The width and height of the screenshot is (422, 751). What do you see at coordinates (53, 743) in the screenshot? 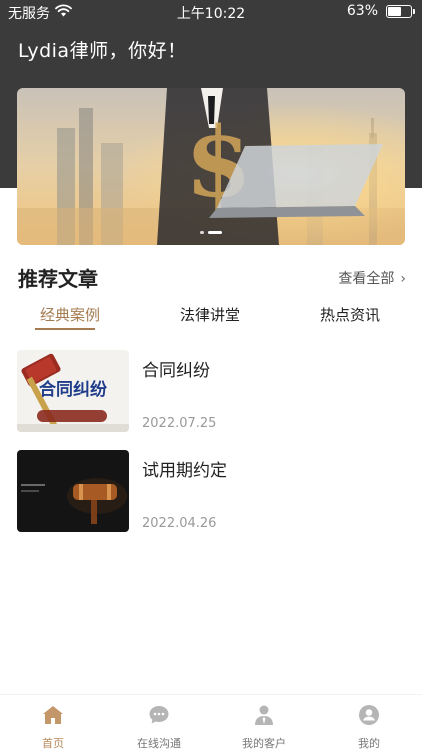
I see `tab-home-label: 首页` at bounding box center [53, 743].